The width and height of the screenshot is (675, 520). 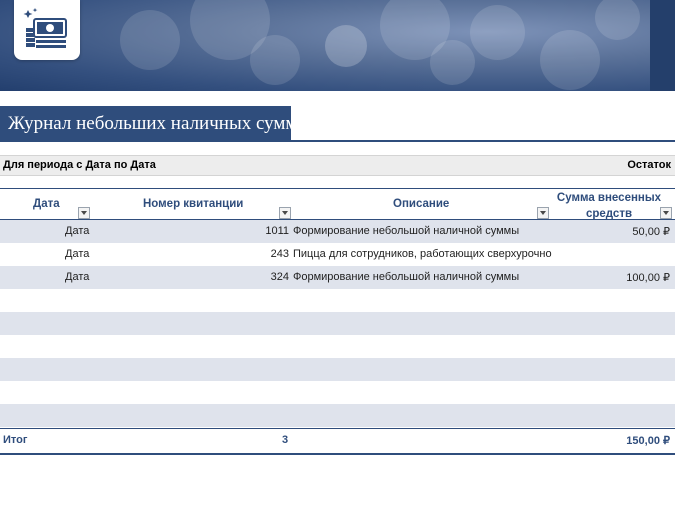 I want to click on logo, so click(x=47, y=30).